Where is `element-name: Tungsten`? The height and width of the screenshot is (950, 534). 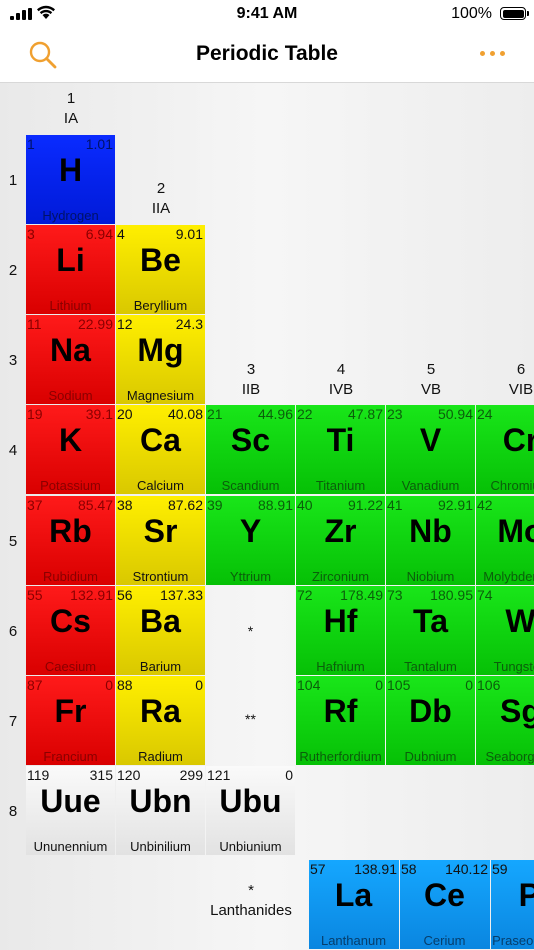 element-name: Tungsten is located at coordinates (513, 666).